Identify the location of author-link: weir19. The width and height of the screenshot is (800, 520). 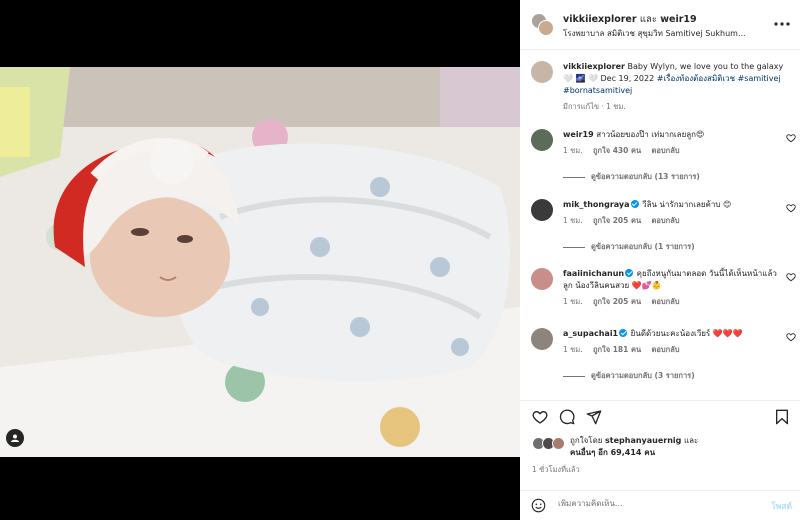
(678, 19).